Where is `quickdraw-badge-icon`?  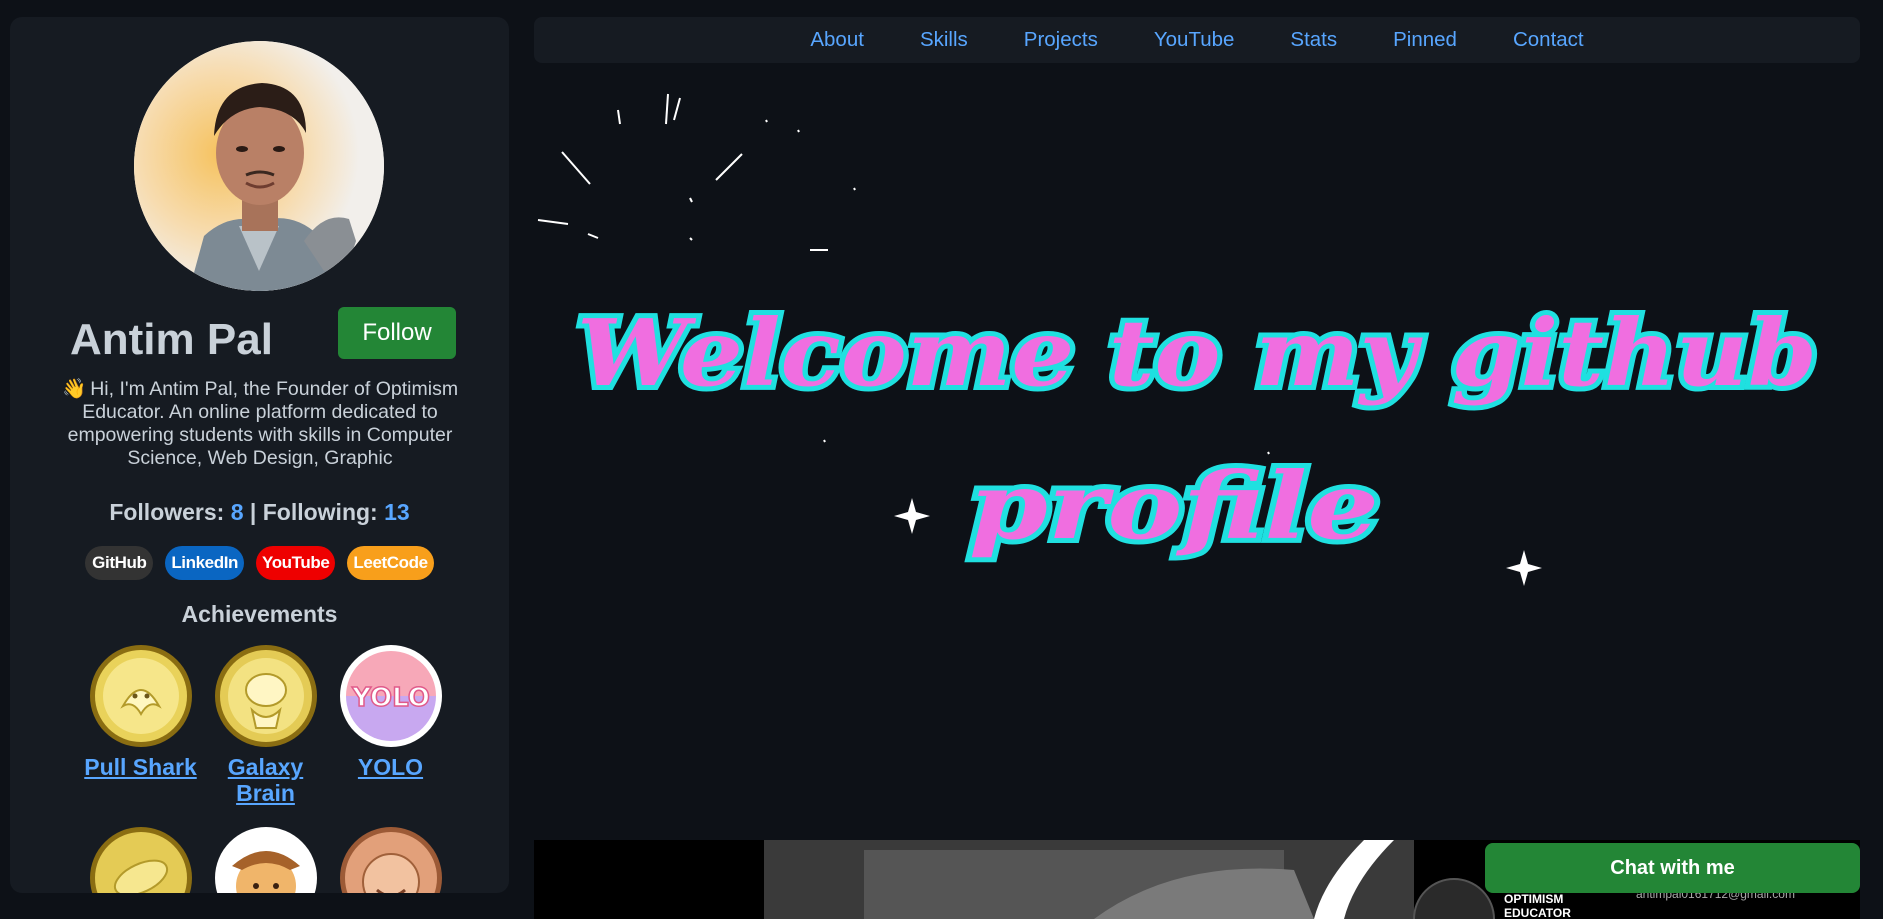
quickdraw-badge-icon is located at coordinates (266, 859).